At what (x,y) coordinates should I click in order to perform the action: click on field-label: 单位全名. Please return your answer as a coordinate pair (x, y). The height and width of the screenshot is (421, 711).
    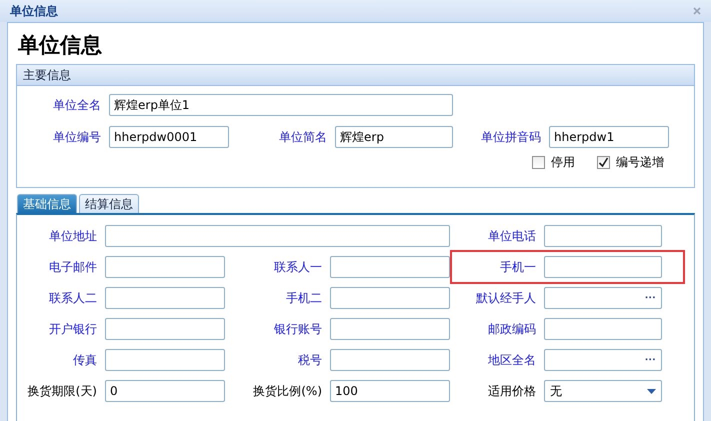
    Looking at the image, I should click on (76, 105).